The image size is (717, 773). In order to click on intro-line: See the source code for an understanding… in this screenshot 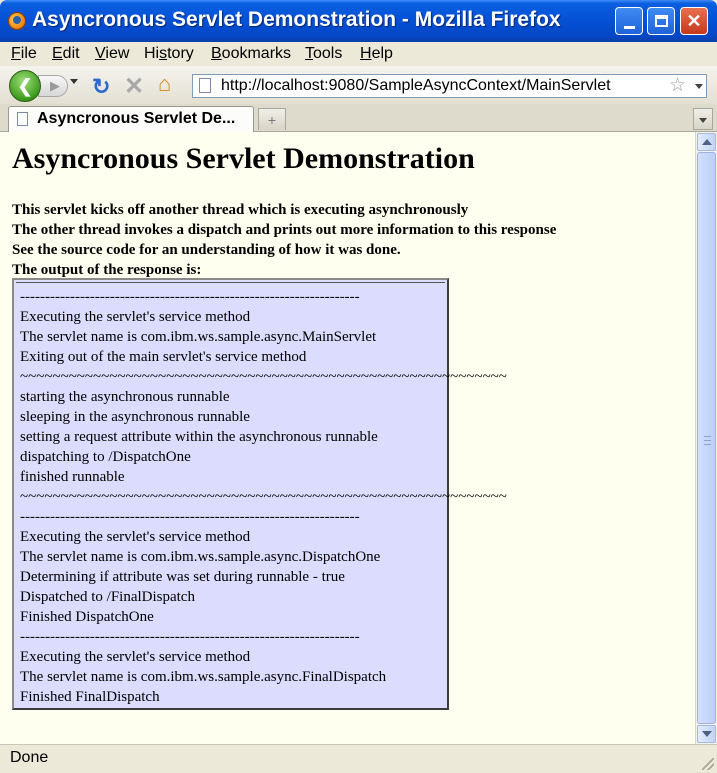, I will do `click(206, 250)`.